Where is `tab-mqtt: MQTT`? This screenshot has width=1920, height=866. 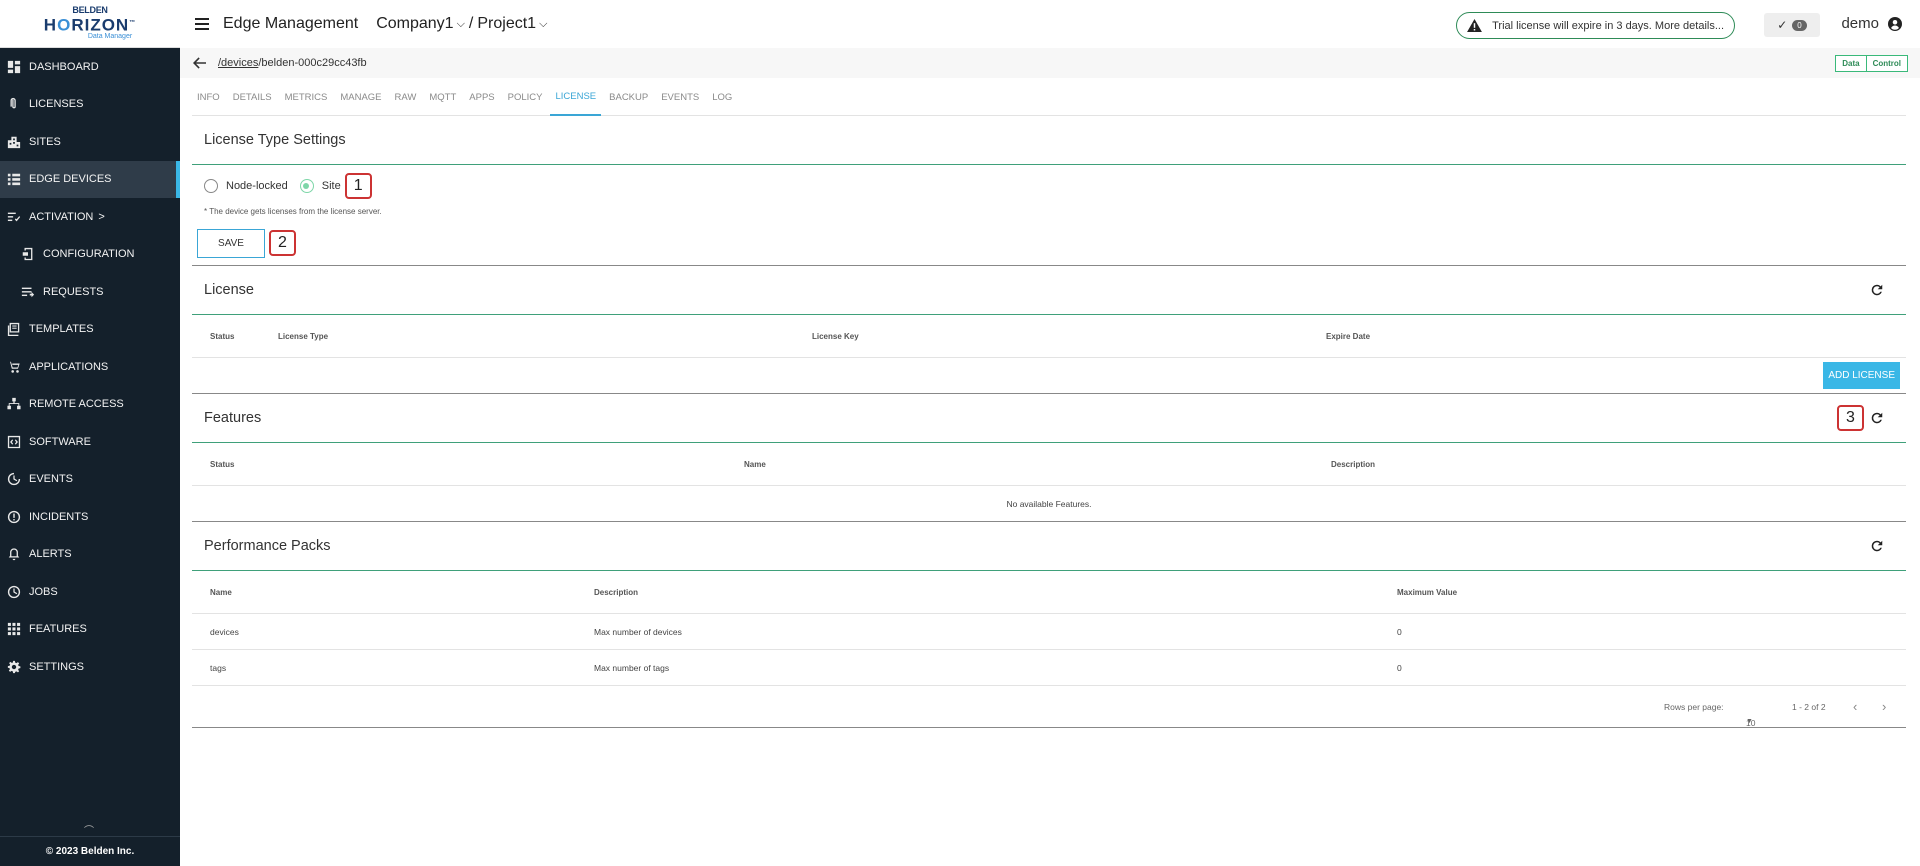 tab-mqtt: MQTT is located at coordinates (442, 97).